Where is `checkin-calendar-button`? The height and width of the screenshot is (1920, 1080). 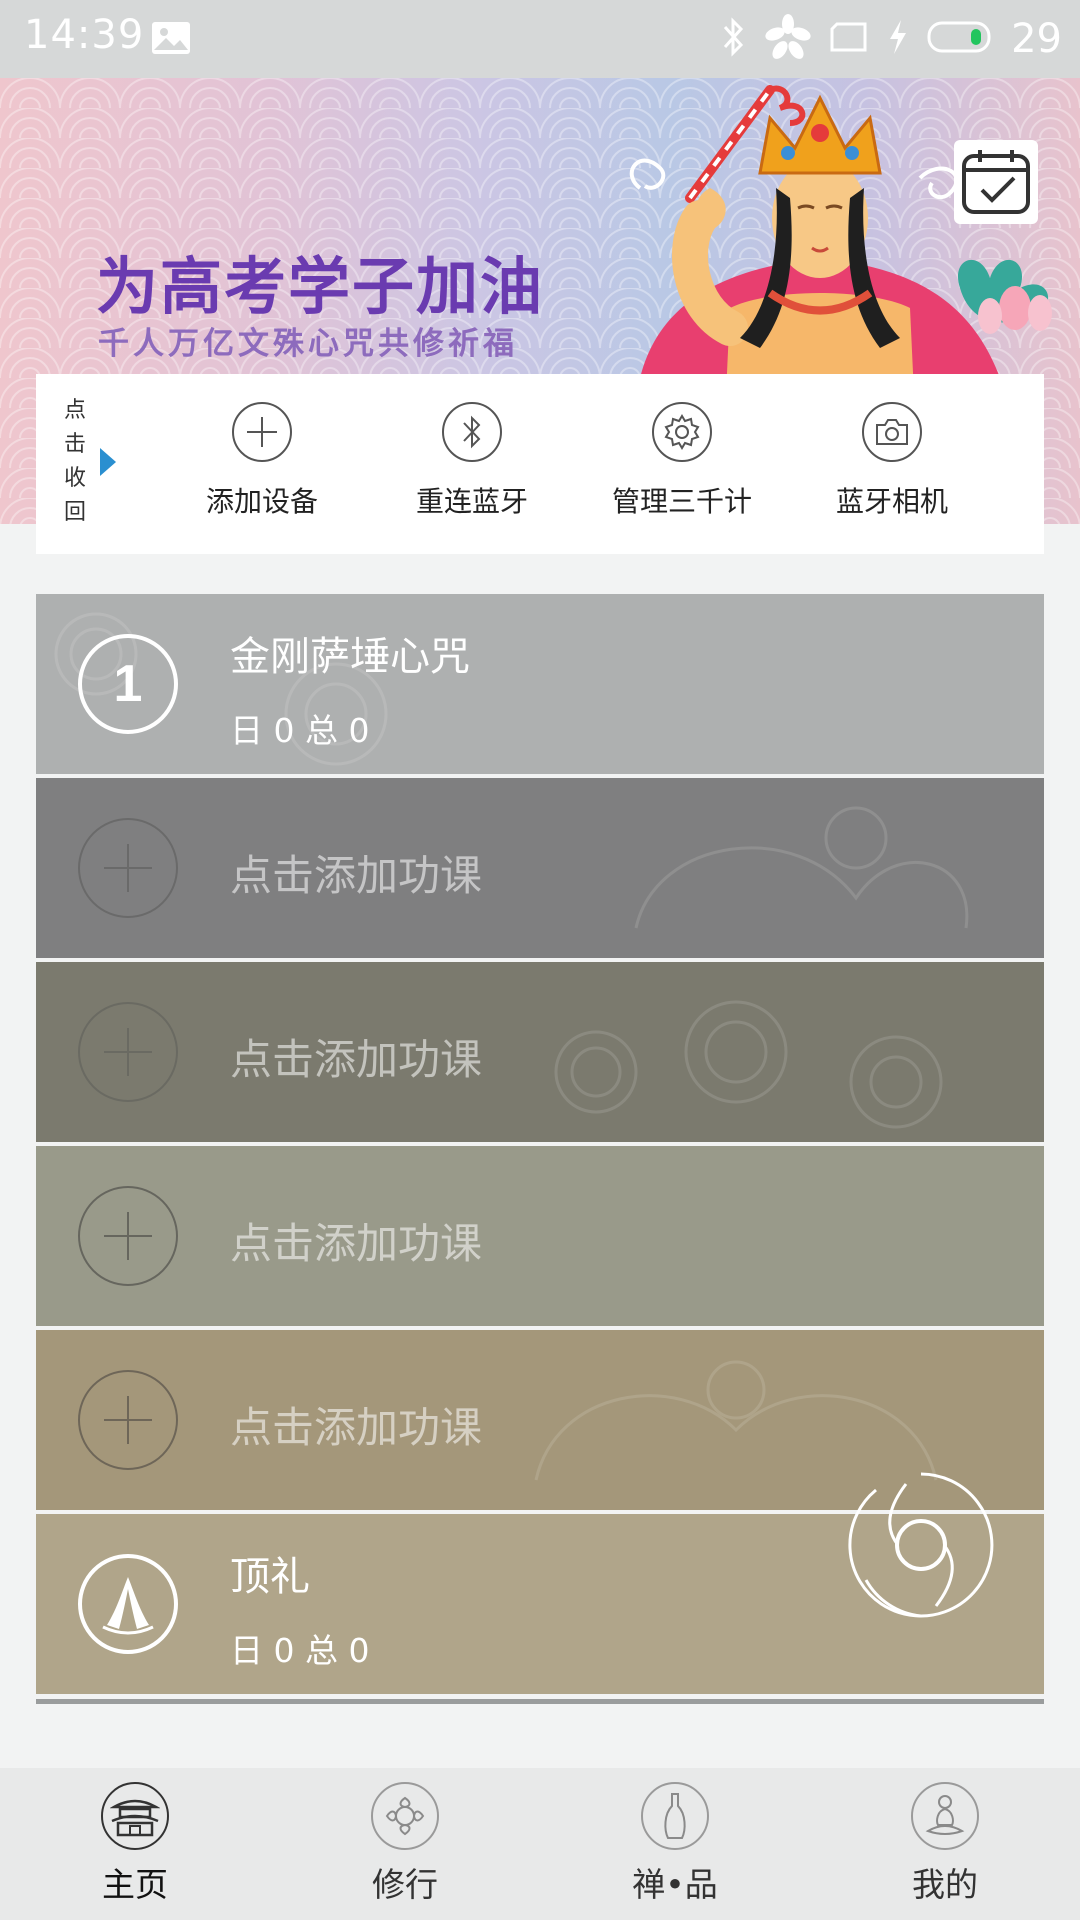 checkin-calendar-button is located at coordinates (996, 182).